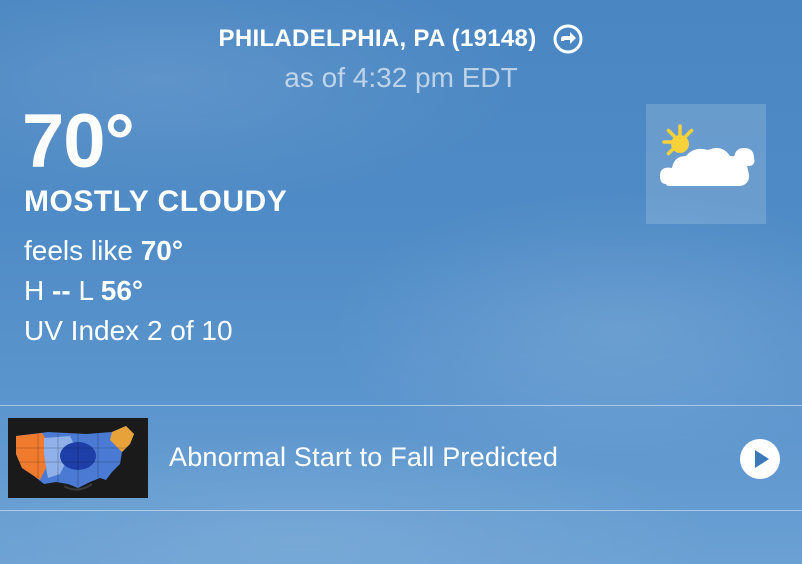  Describe the element at coordinates (78, 141) in the screenshot. I see `current-temperature: 70°` at that location.